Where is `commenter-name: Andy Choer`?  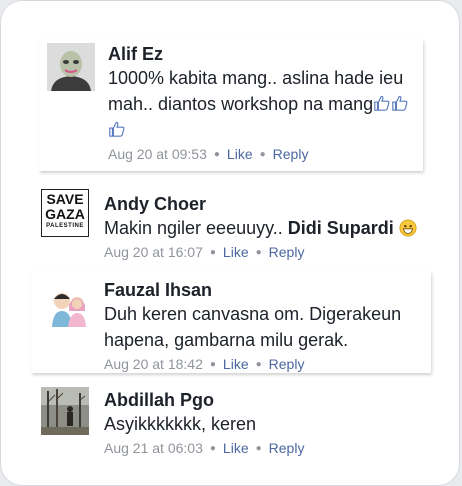 commenter-name: Andy Choer is located at coordinates (266, 204).